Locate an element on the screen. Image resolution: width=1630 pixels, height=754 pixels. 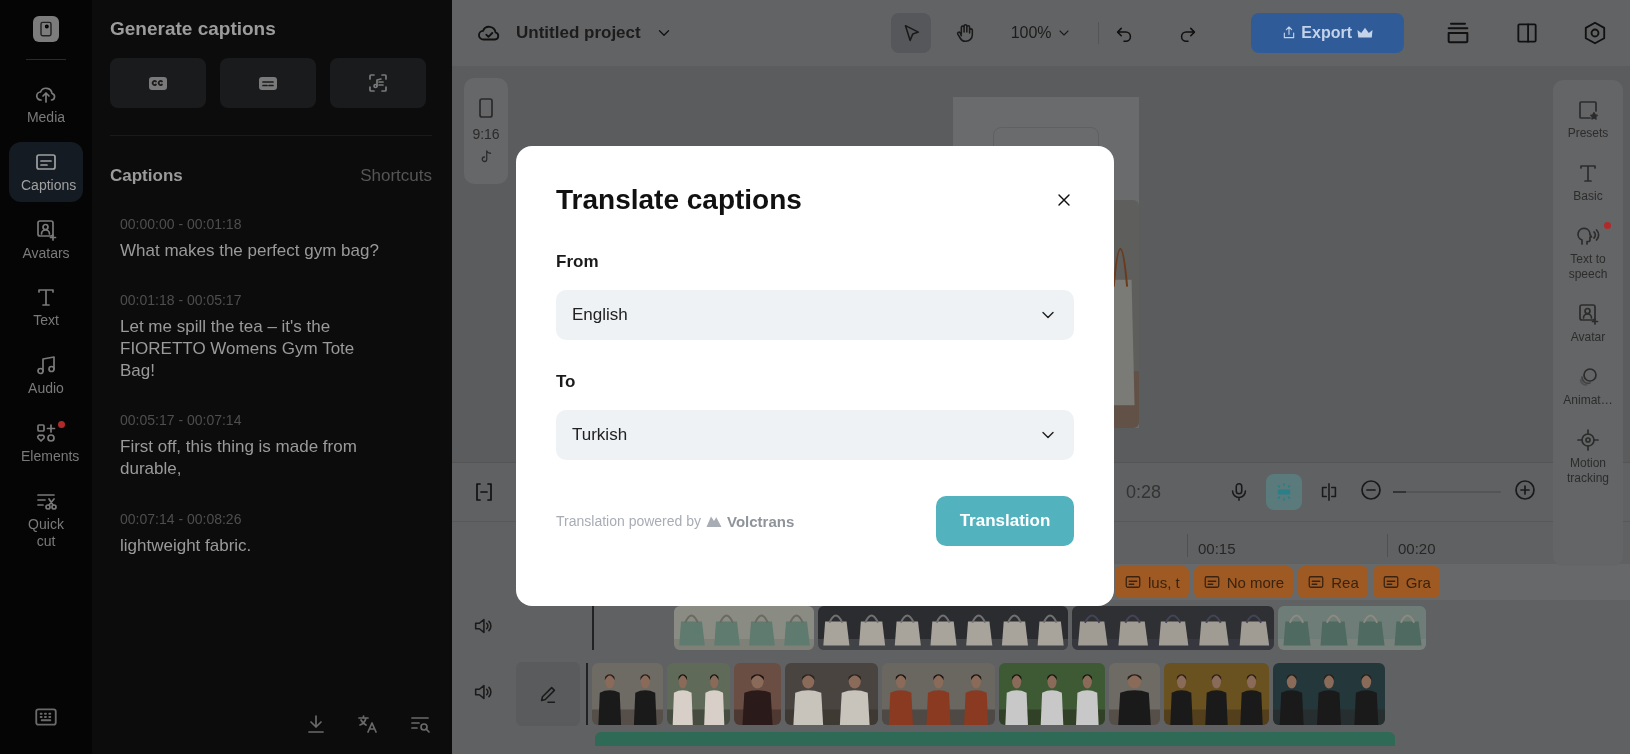
caption-text: First off, this thing is made from durable, is located at coordinates (255, 458).